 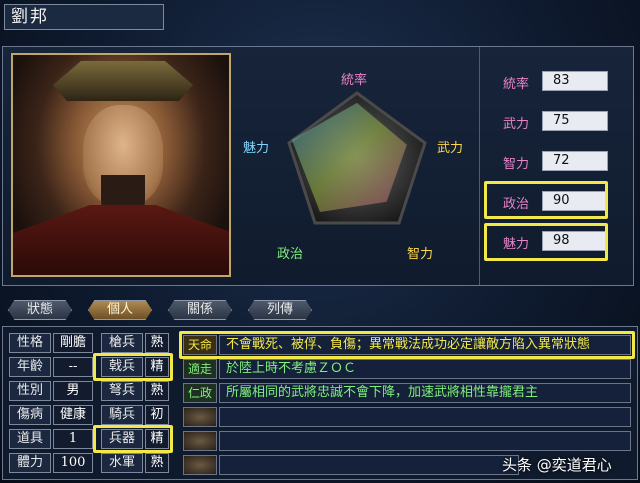 What do you see at coordinates (354, 80) in the screenshot?
I see `radar-label-command: 統率` at bounding box center [354, 80].